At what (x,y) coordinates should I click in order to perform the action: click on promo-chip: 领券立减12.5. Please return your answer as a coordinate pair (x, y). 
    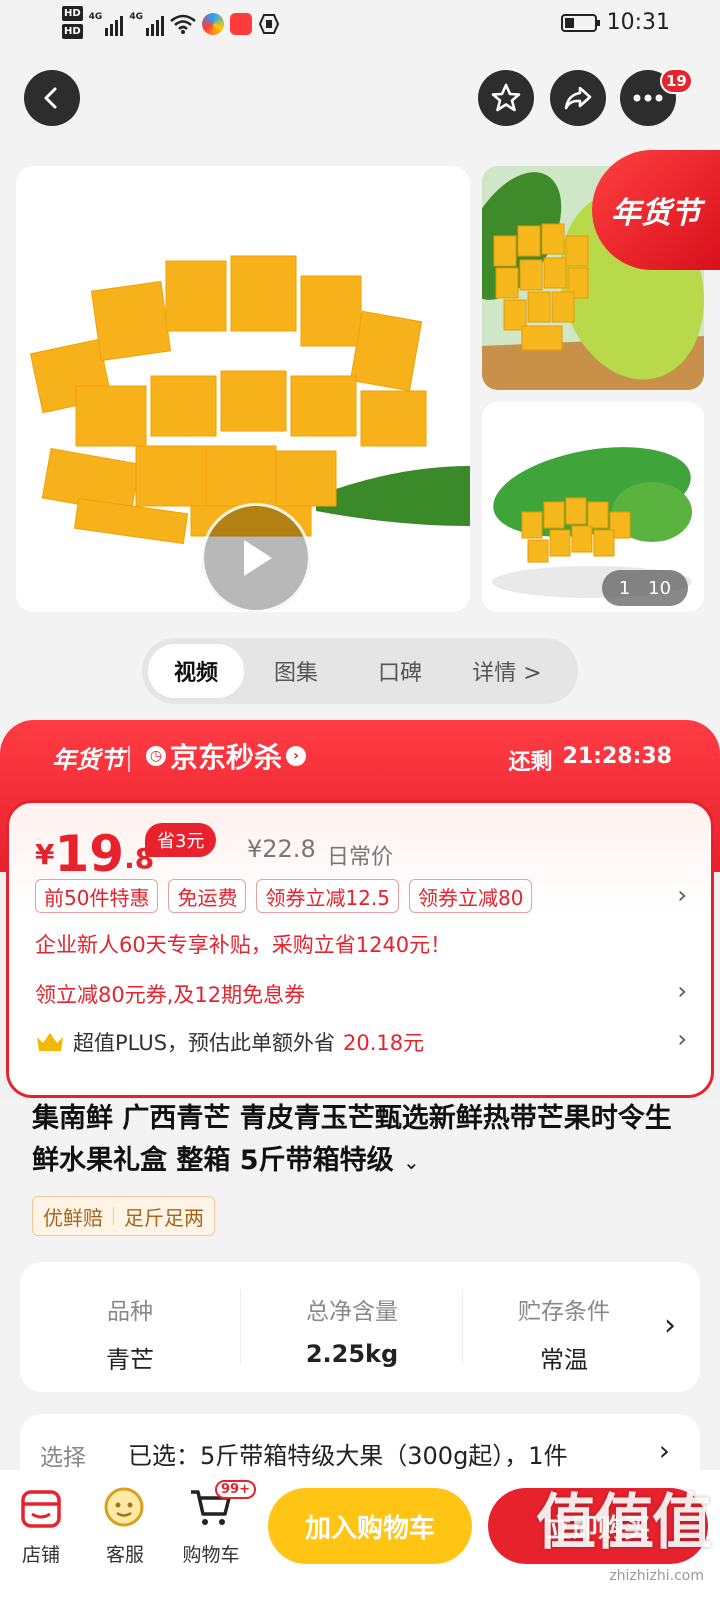
    Looking at the image, I should click on (327, 896).